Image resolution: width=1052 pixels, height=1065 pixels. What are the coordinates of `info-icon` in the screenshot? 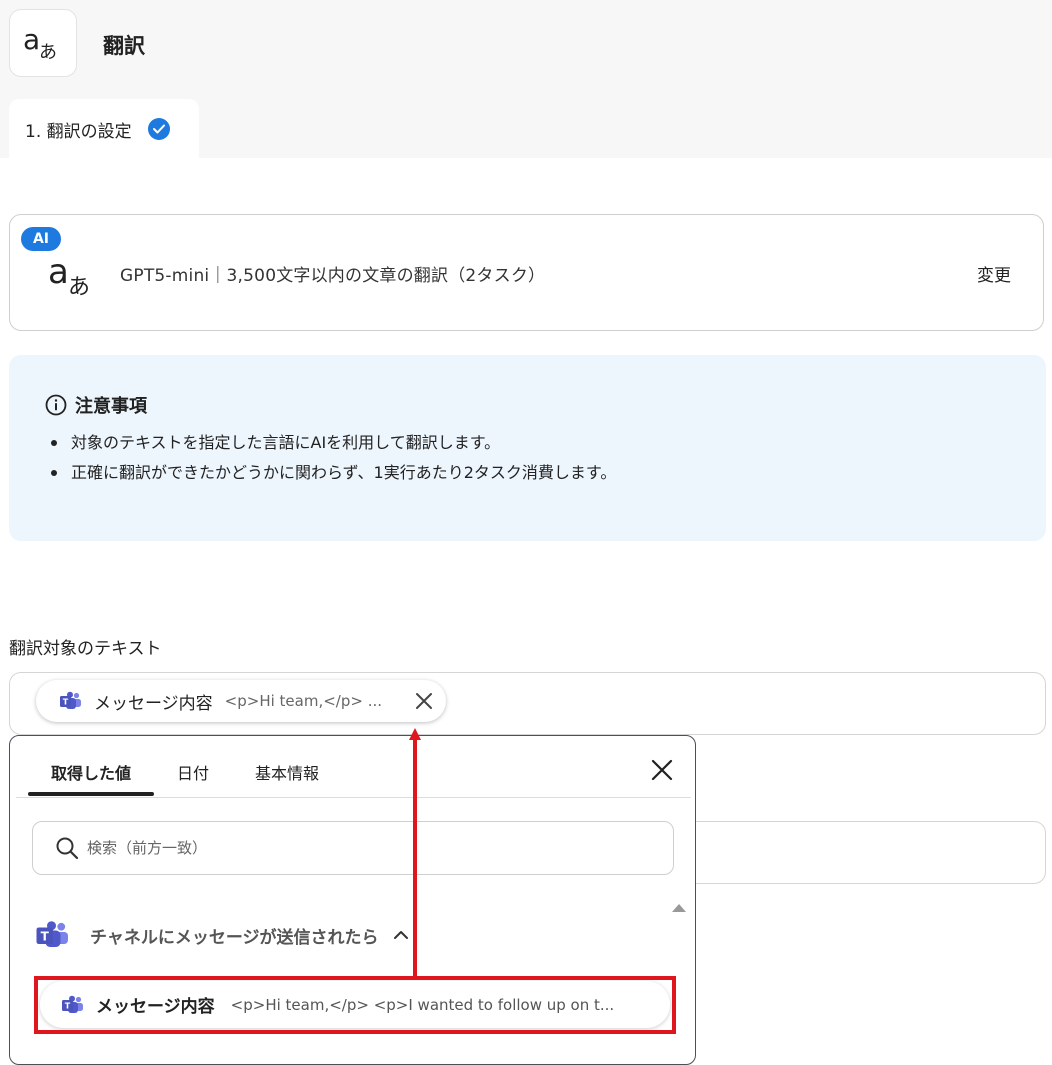 It's located at (56, 405).